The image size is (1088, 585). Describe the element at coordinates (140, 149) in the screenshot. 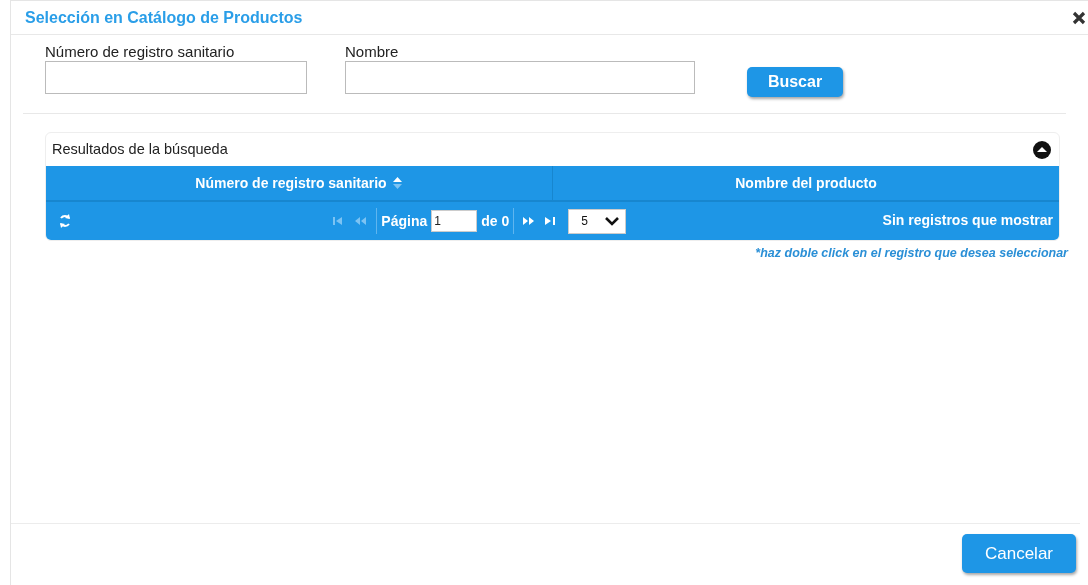

I see `panel-title: Resultados de la búsqueda` at that location.